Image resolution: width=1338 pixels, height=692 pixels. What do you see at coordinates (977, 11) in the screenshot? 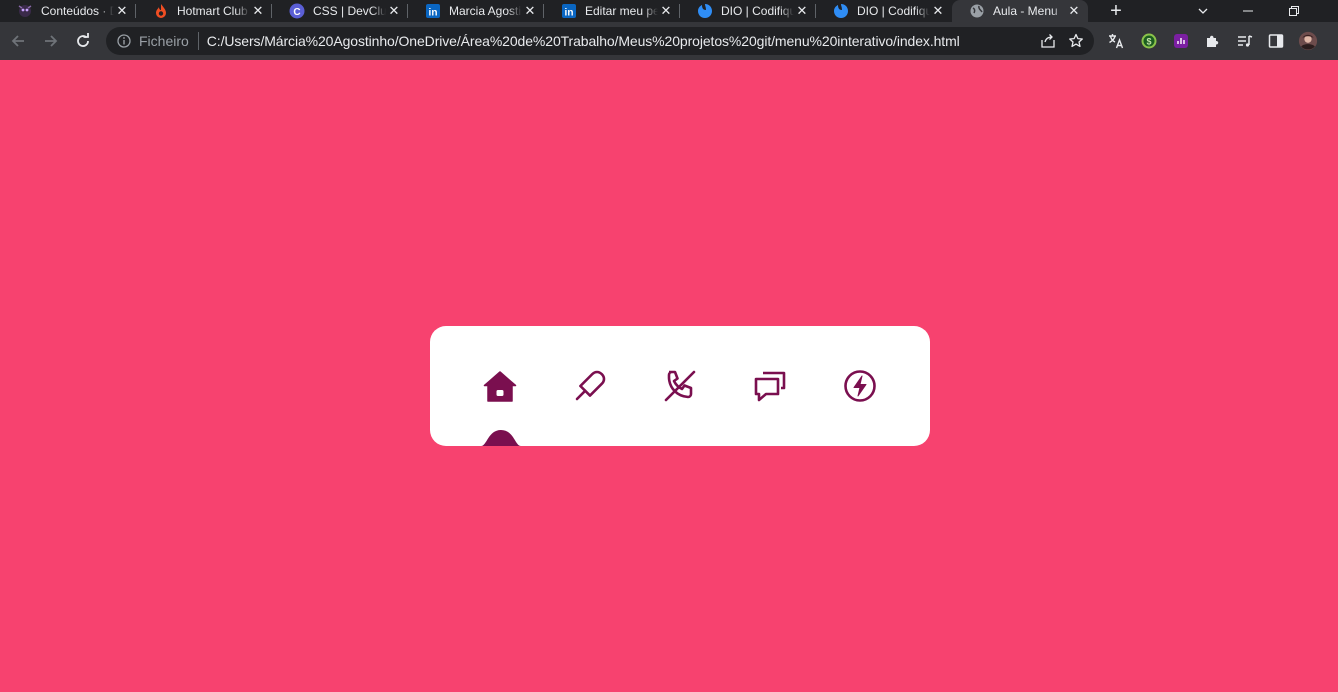
I see `globe-icon` at bounding box center [977, 11].